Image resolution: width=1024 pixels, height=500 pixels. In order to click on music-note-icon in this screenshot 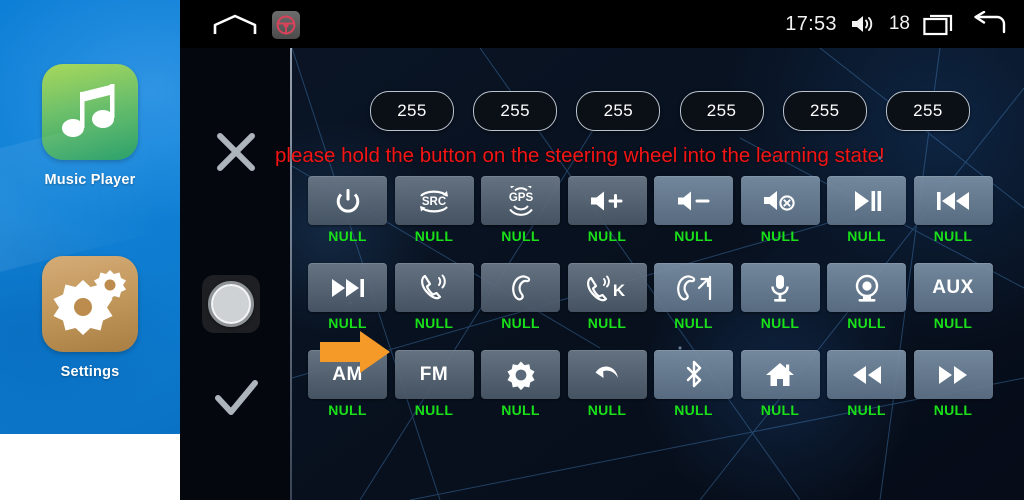, I will do `click(90, 112)`.